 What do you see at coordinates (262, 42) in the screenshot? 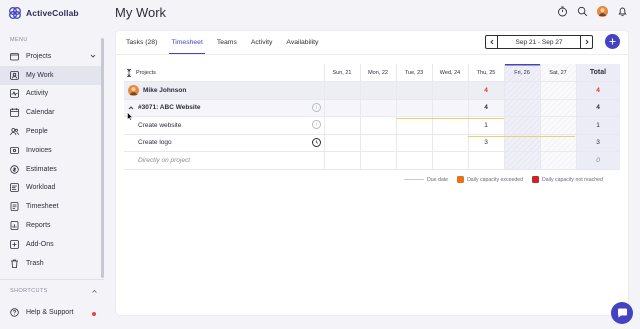
I see `tab-activity: Activity` at bounding box center [262, 42].